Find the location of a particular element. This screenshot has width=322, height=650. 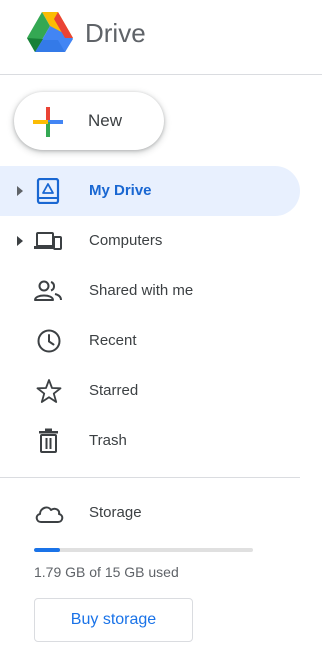

sidebar-item-shared-with-me: Shared with me is located at coordinates (150, 291).